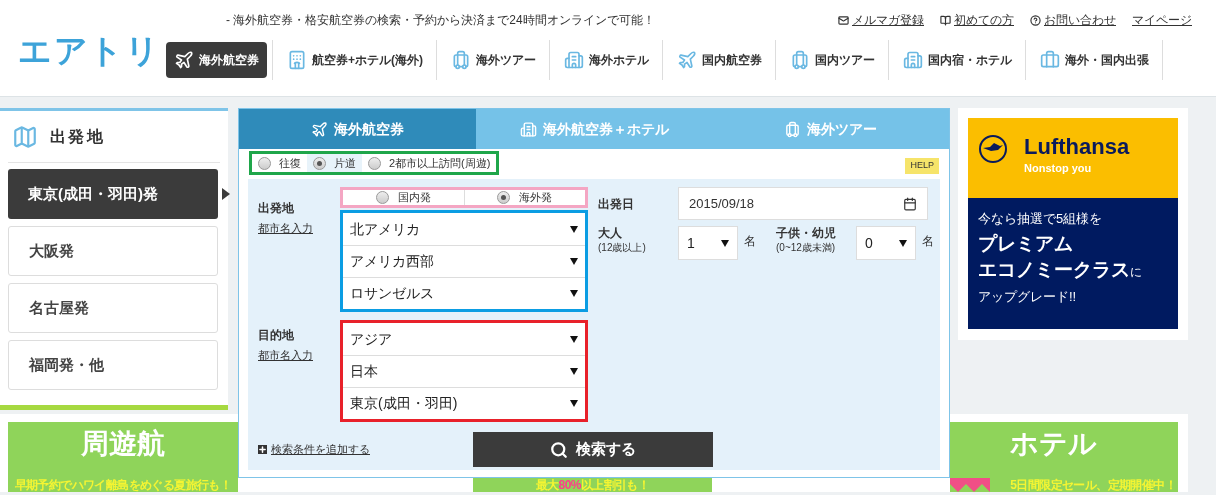  Describe the element at coordinates (493, 60) in the screenshot. I see `nav-tab: 海外ツアー` at that location.